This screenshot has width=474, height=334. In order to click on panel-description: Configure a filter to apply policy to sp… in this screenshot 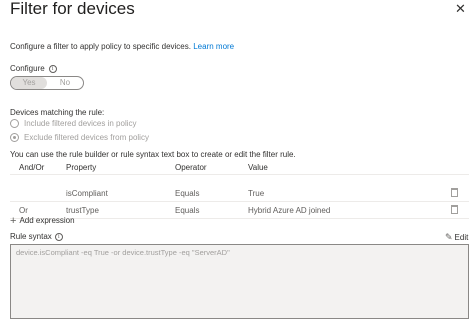, I will do `click(122, 46)`.